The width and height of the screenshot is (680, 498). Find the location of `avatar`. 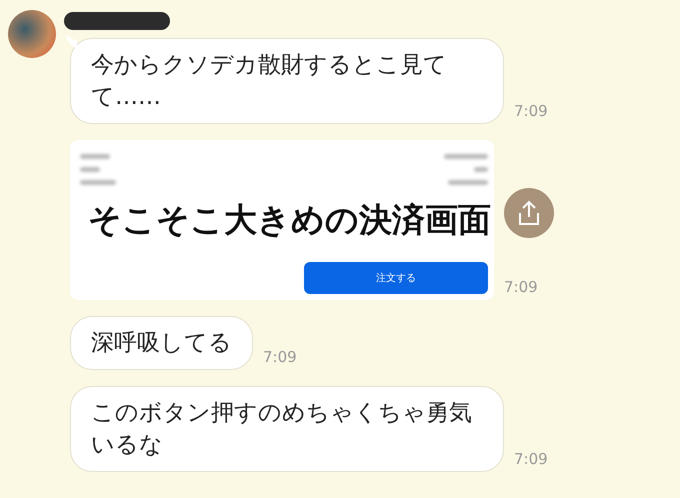

avatar is located at coordinates (32, 34).